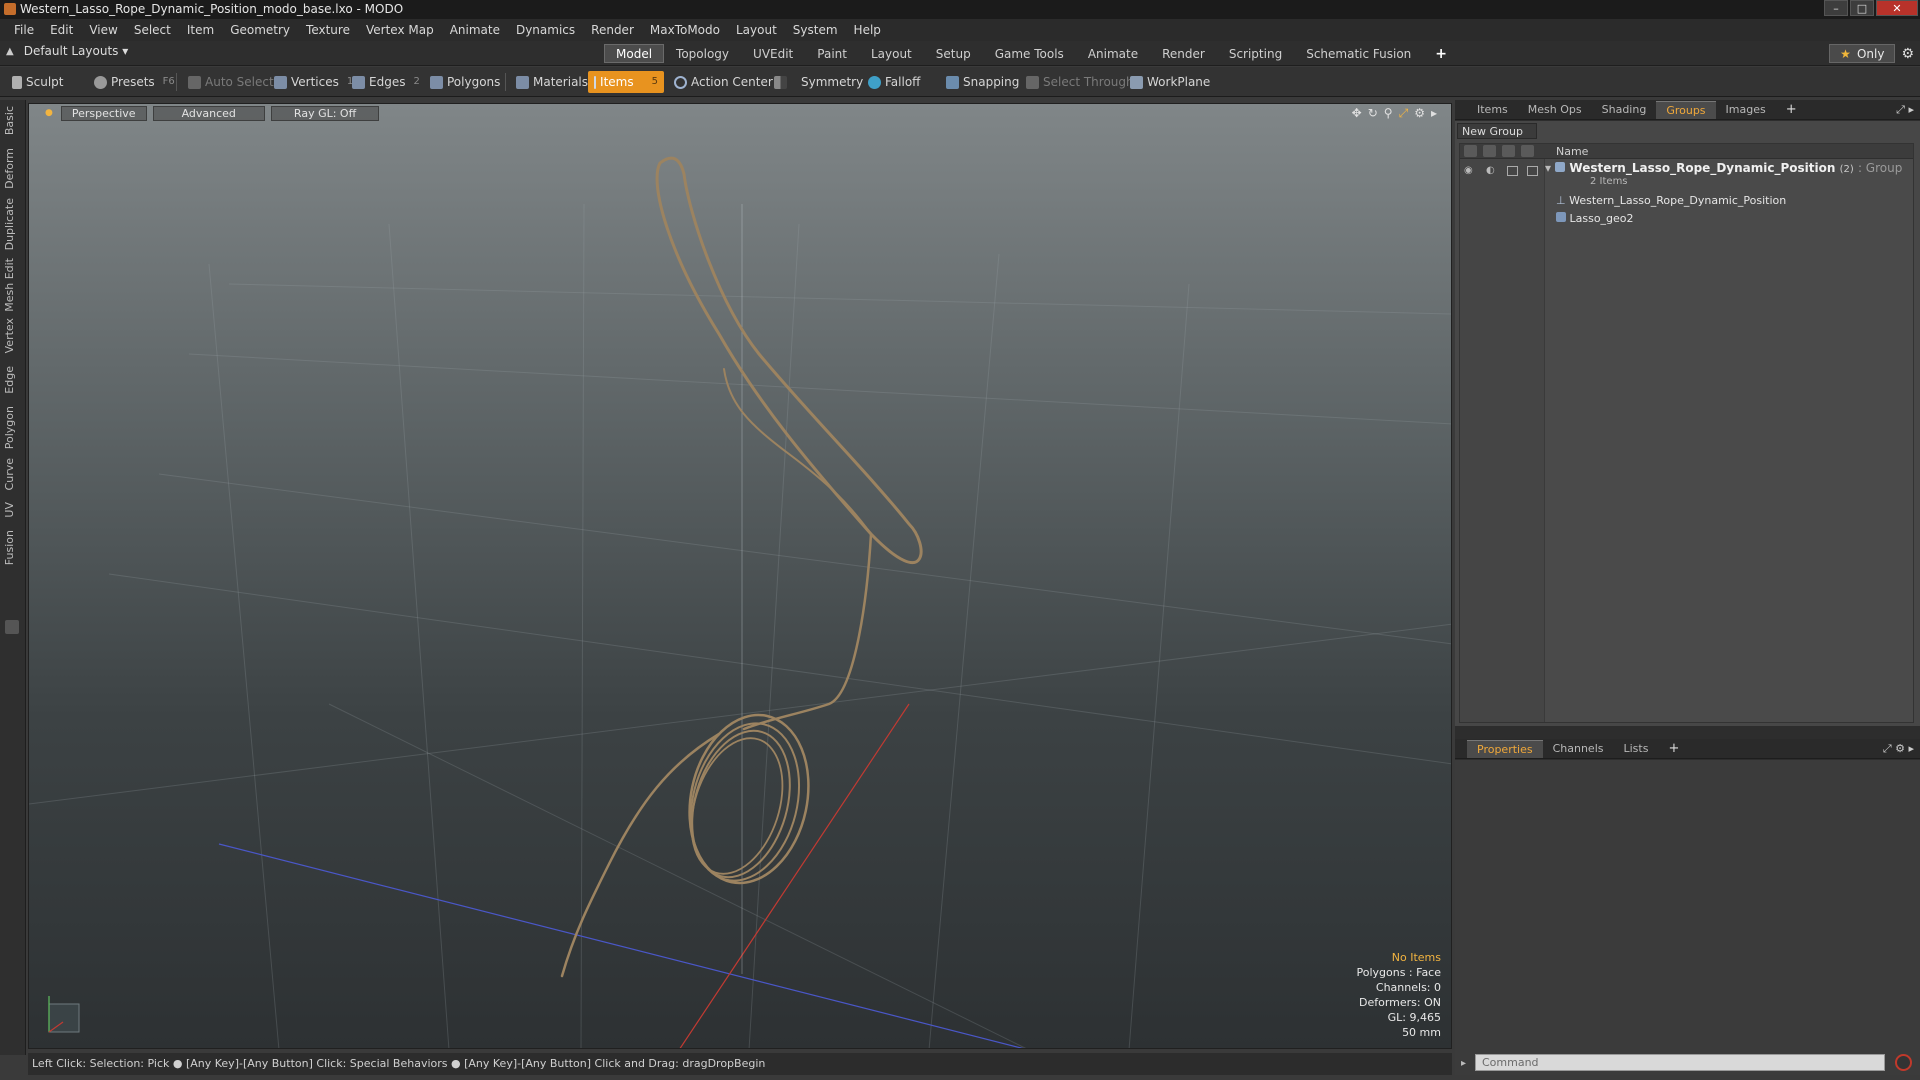  What do you see at coordinates (702, 53) in the screenshot?
I see `tab-topology: Topology` at bounding box center [702, 53].